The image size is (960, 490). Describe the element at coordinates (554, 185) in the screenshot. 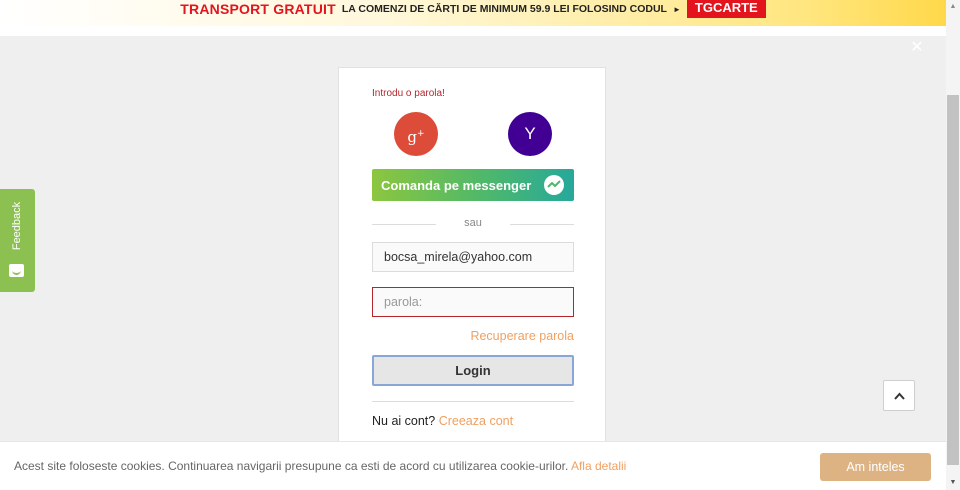

I see `messenger-icon` at that location.